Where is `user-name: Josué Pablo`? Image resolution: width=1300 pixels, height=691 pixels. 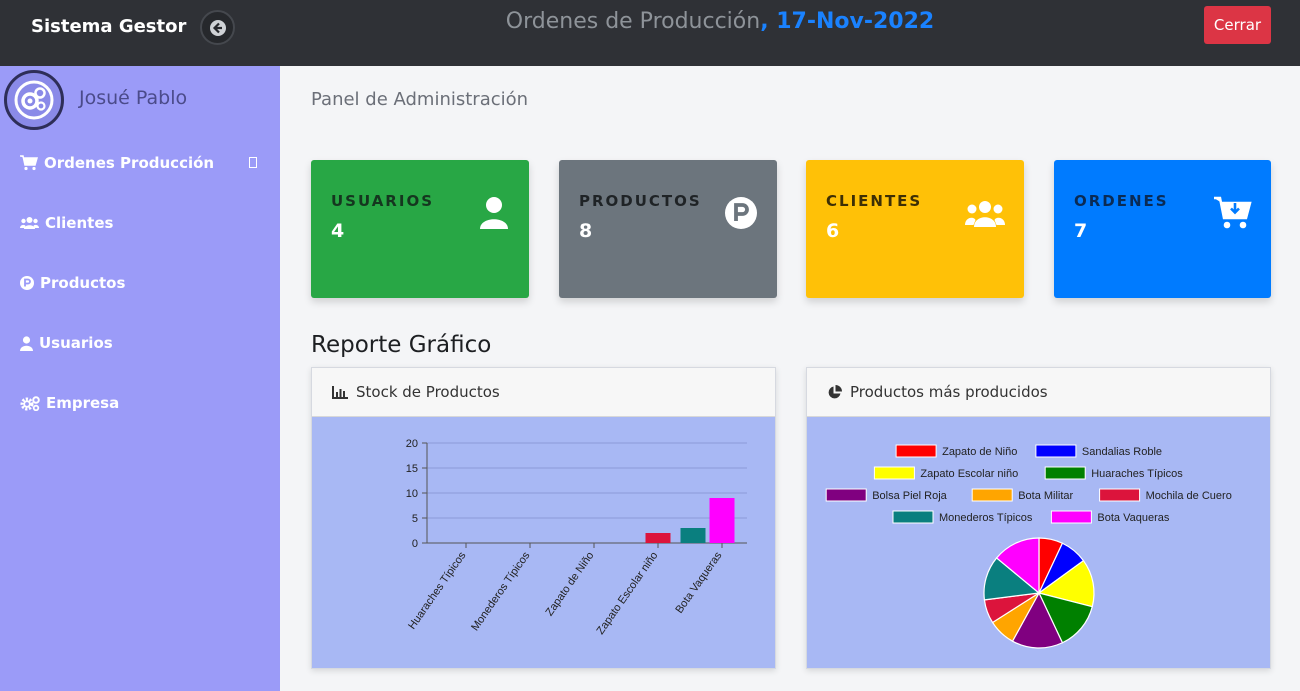
user-name: Josué Pablo is located at coordinates (133, 98).